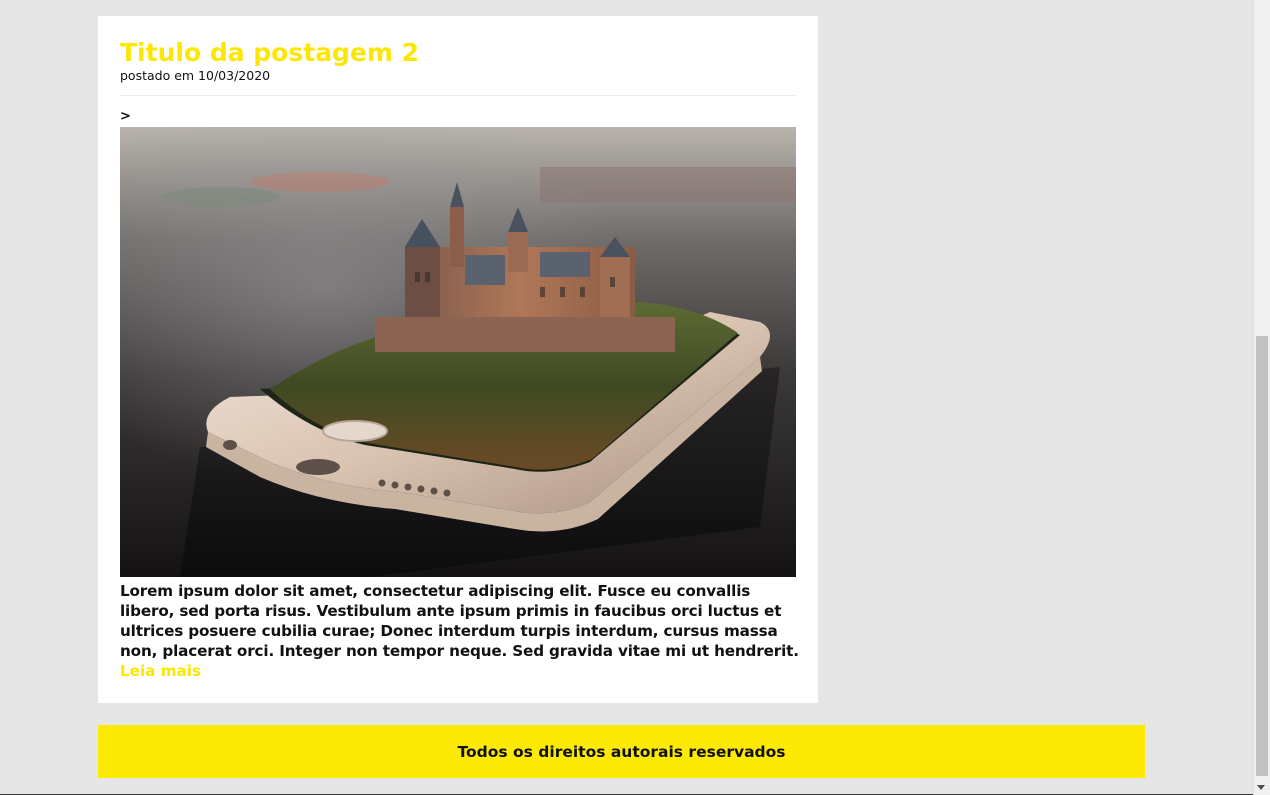 The height and width of the screenshot is (795, 1270). What do you see at coordinates (125, 116) in the screenshot?
I see `stray-character: >` at bounding box center [125, 116].